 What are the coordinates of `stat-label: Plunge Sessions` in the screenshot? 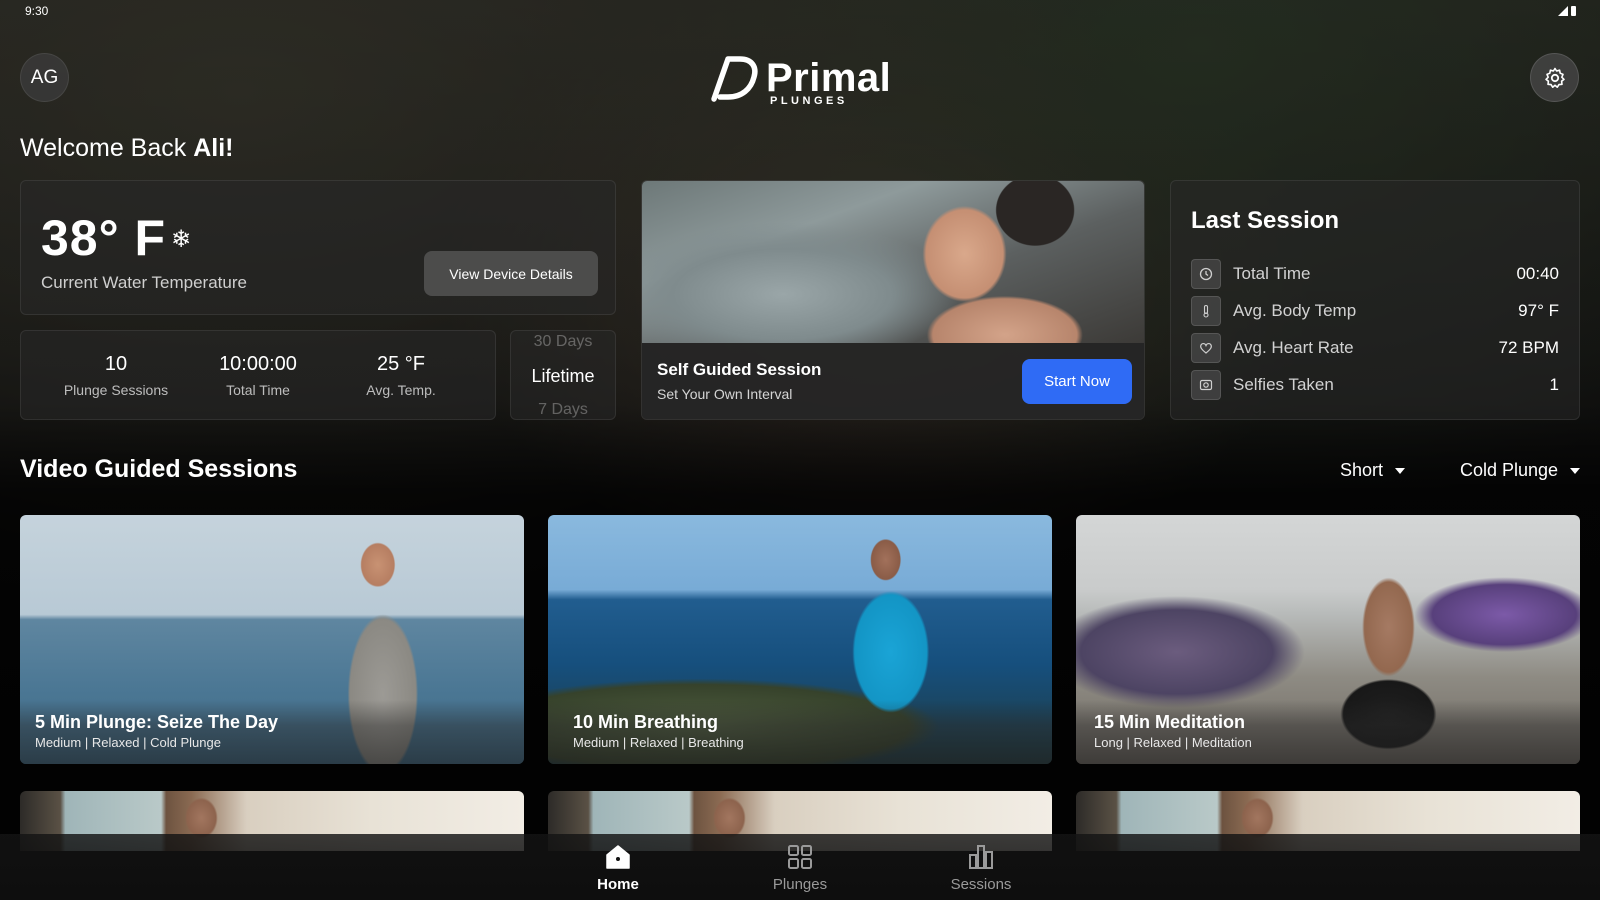 It's located at (116, 390).